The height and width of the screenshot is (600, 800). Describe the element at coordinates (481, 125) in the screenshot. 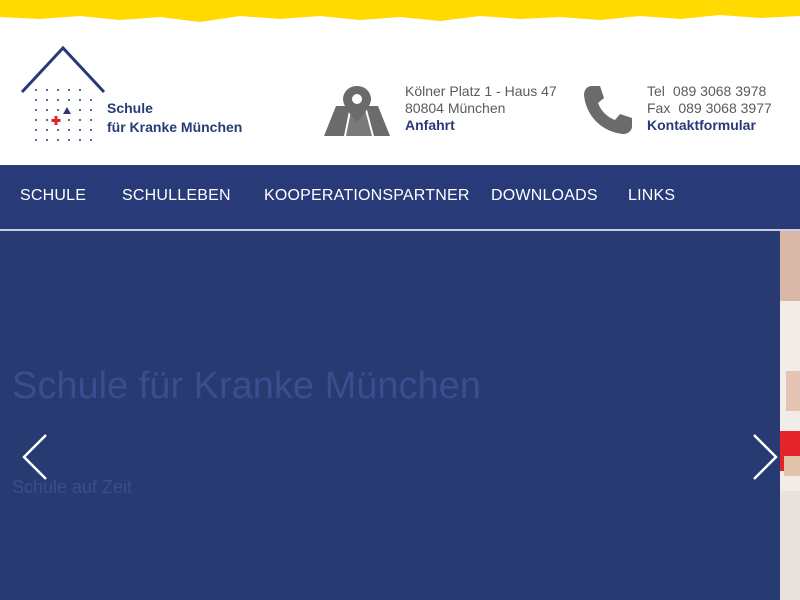

I see `directions-link: Anfahrt` at that location.